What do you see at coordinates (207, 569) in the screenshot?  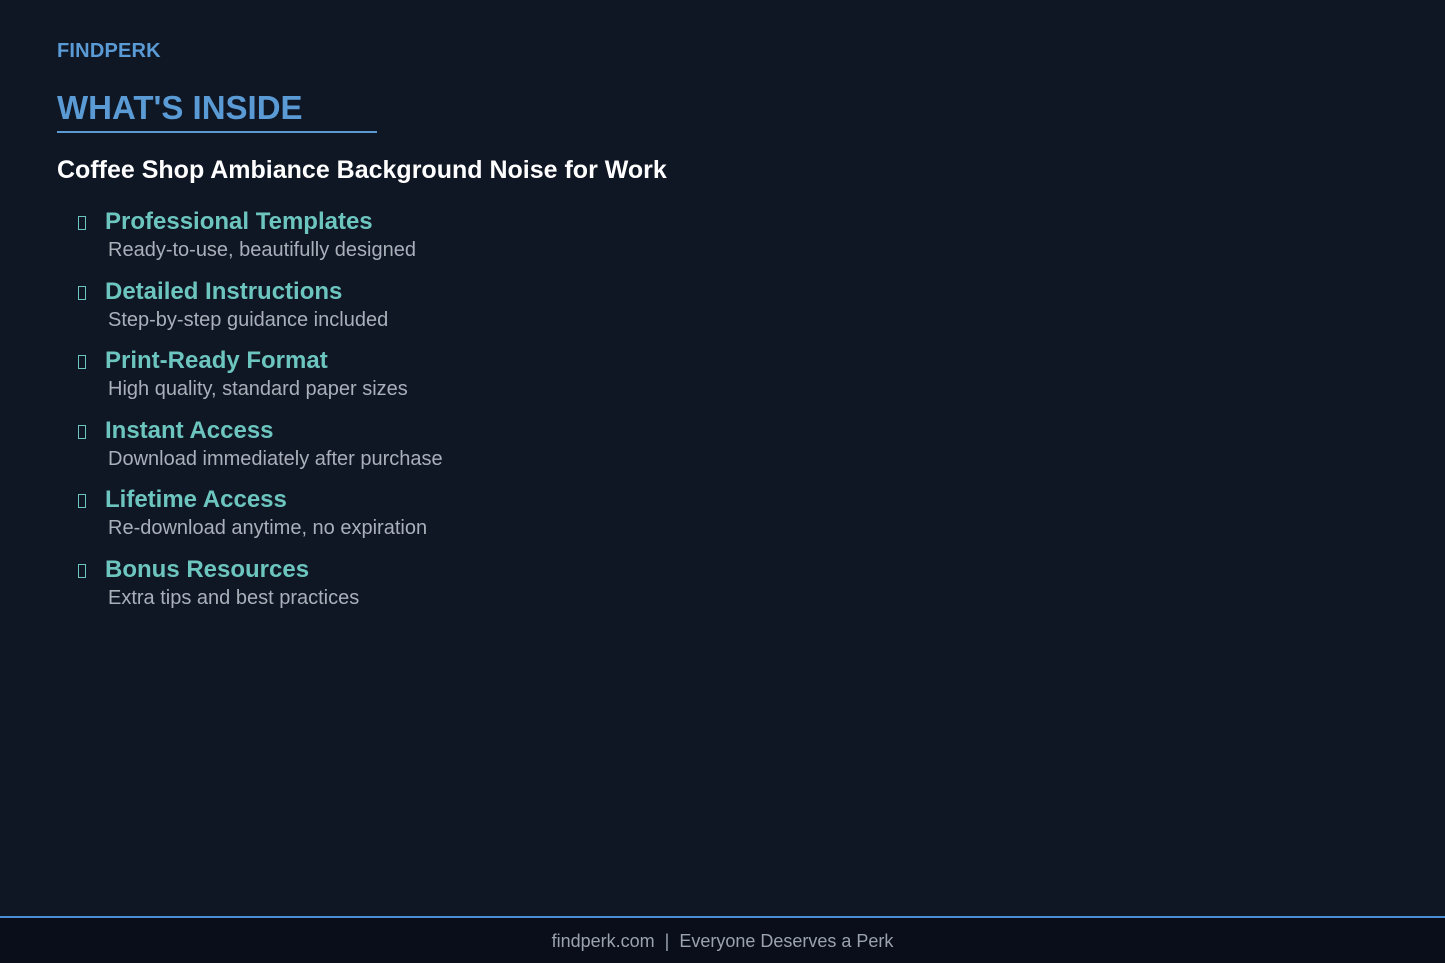 I see `feature-title: Bonus Resources` at bounding box center [207, 569].